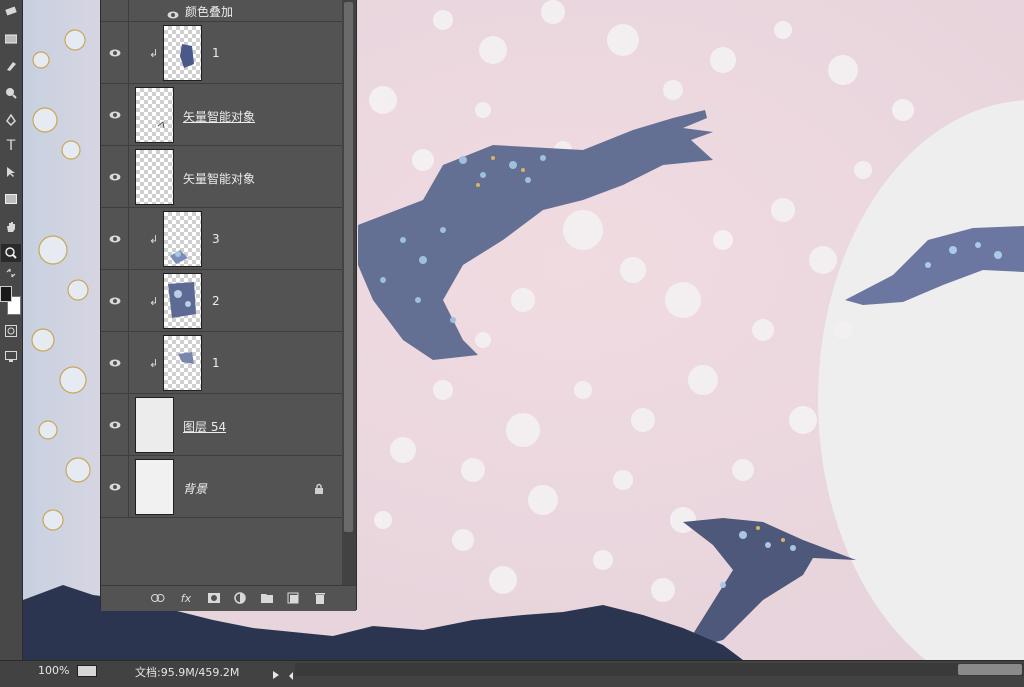 The image size is (1024, 687). What do you see at coordinates (115, 11) in the screenshot?
I see `eye-cell` at bounding box center [115, 11].